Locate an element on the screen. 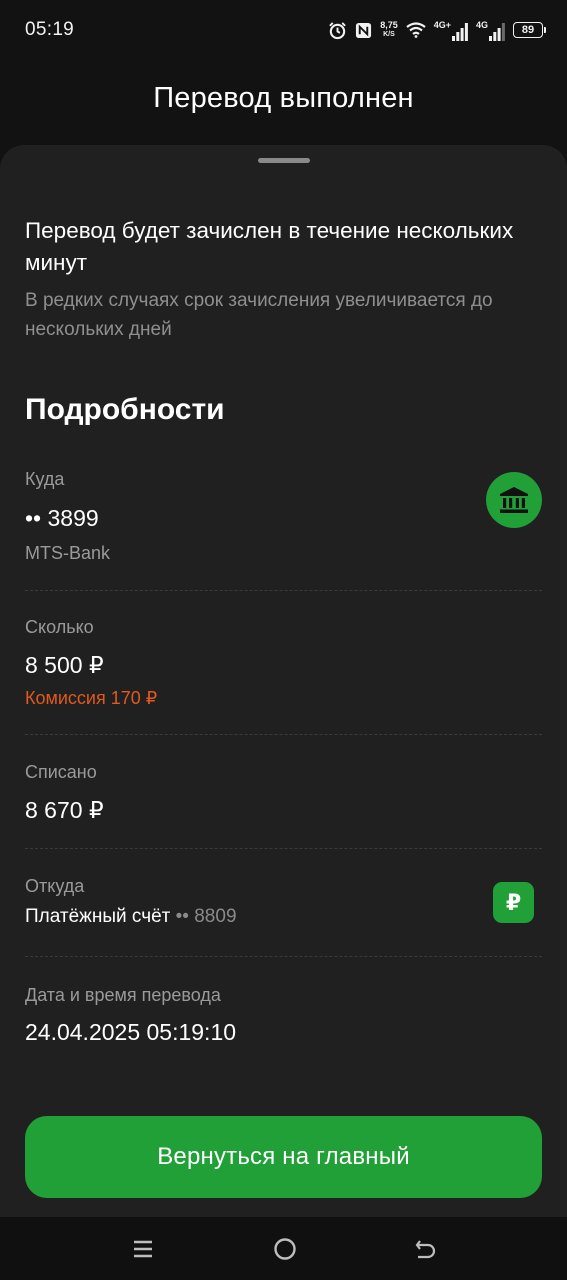  amount-value: 8 500 ₽ is located at coordinates (64, 665).